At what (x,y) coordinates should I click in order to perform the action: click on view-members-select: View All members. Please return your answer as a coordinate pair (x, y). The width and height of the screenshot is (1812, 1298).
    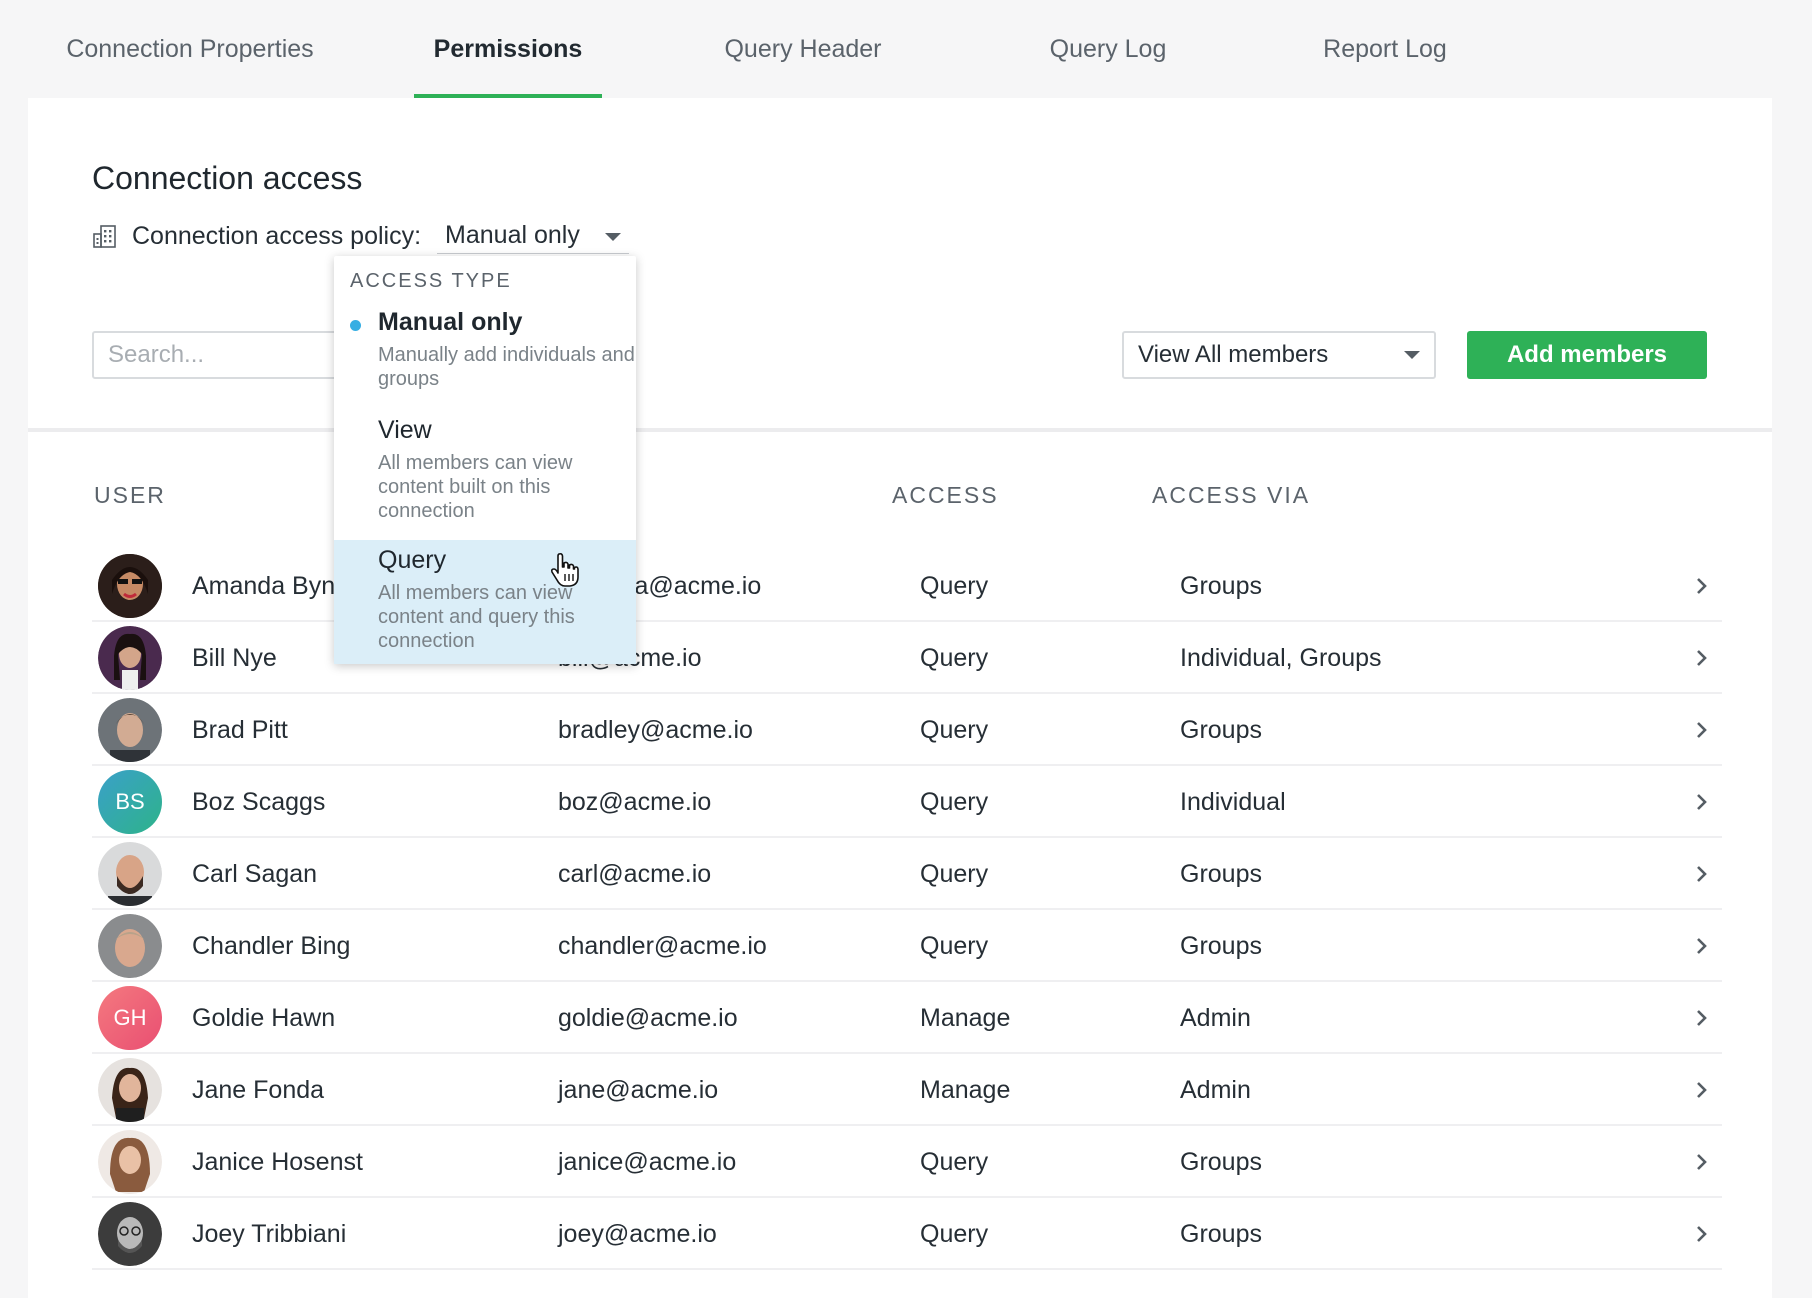
    Looking at the image, I should click on (1279, 355).